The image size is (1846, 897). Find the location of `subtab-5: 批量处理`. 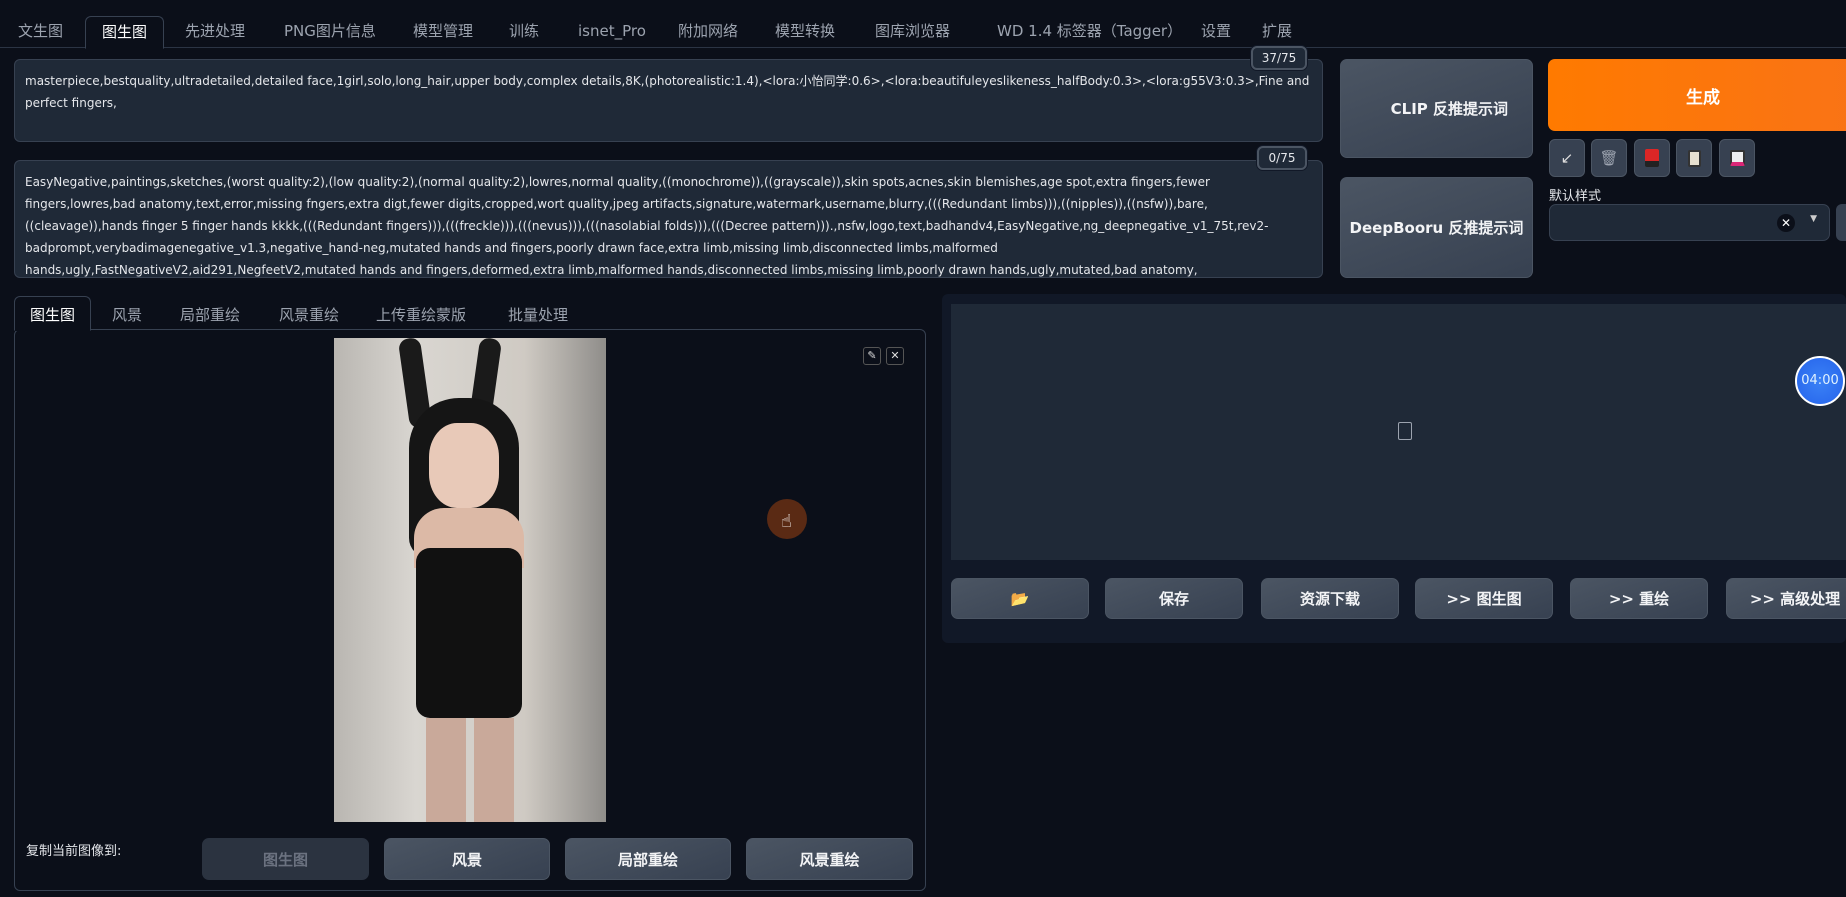

subtab-5: 批量处理 is located at coordinates (538, 314).